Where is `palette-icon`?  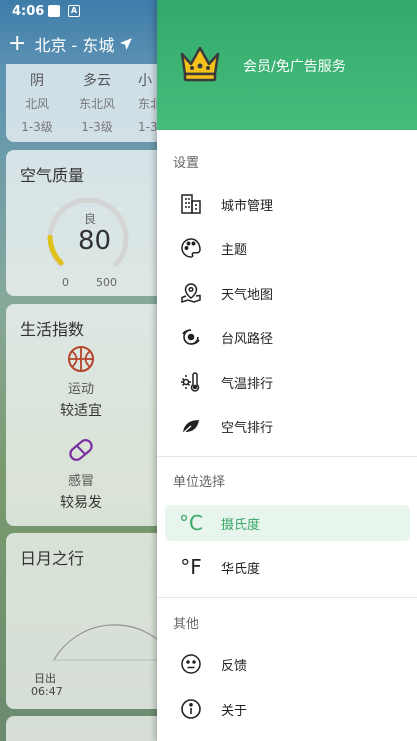
palette-icon is located at coordinates (191, 248).